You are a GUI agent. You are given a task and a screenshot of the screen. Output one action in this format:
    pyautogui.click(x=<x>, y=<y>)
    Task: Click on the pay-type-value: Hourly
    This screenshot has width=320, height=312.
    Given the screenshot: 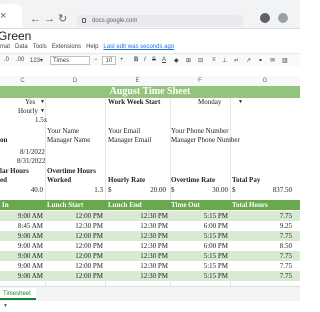 What is the action you would take?
    pyautogui.click(x=28, y=111)
    